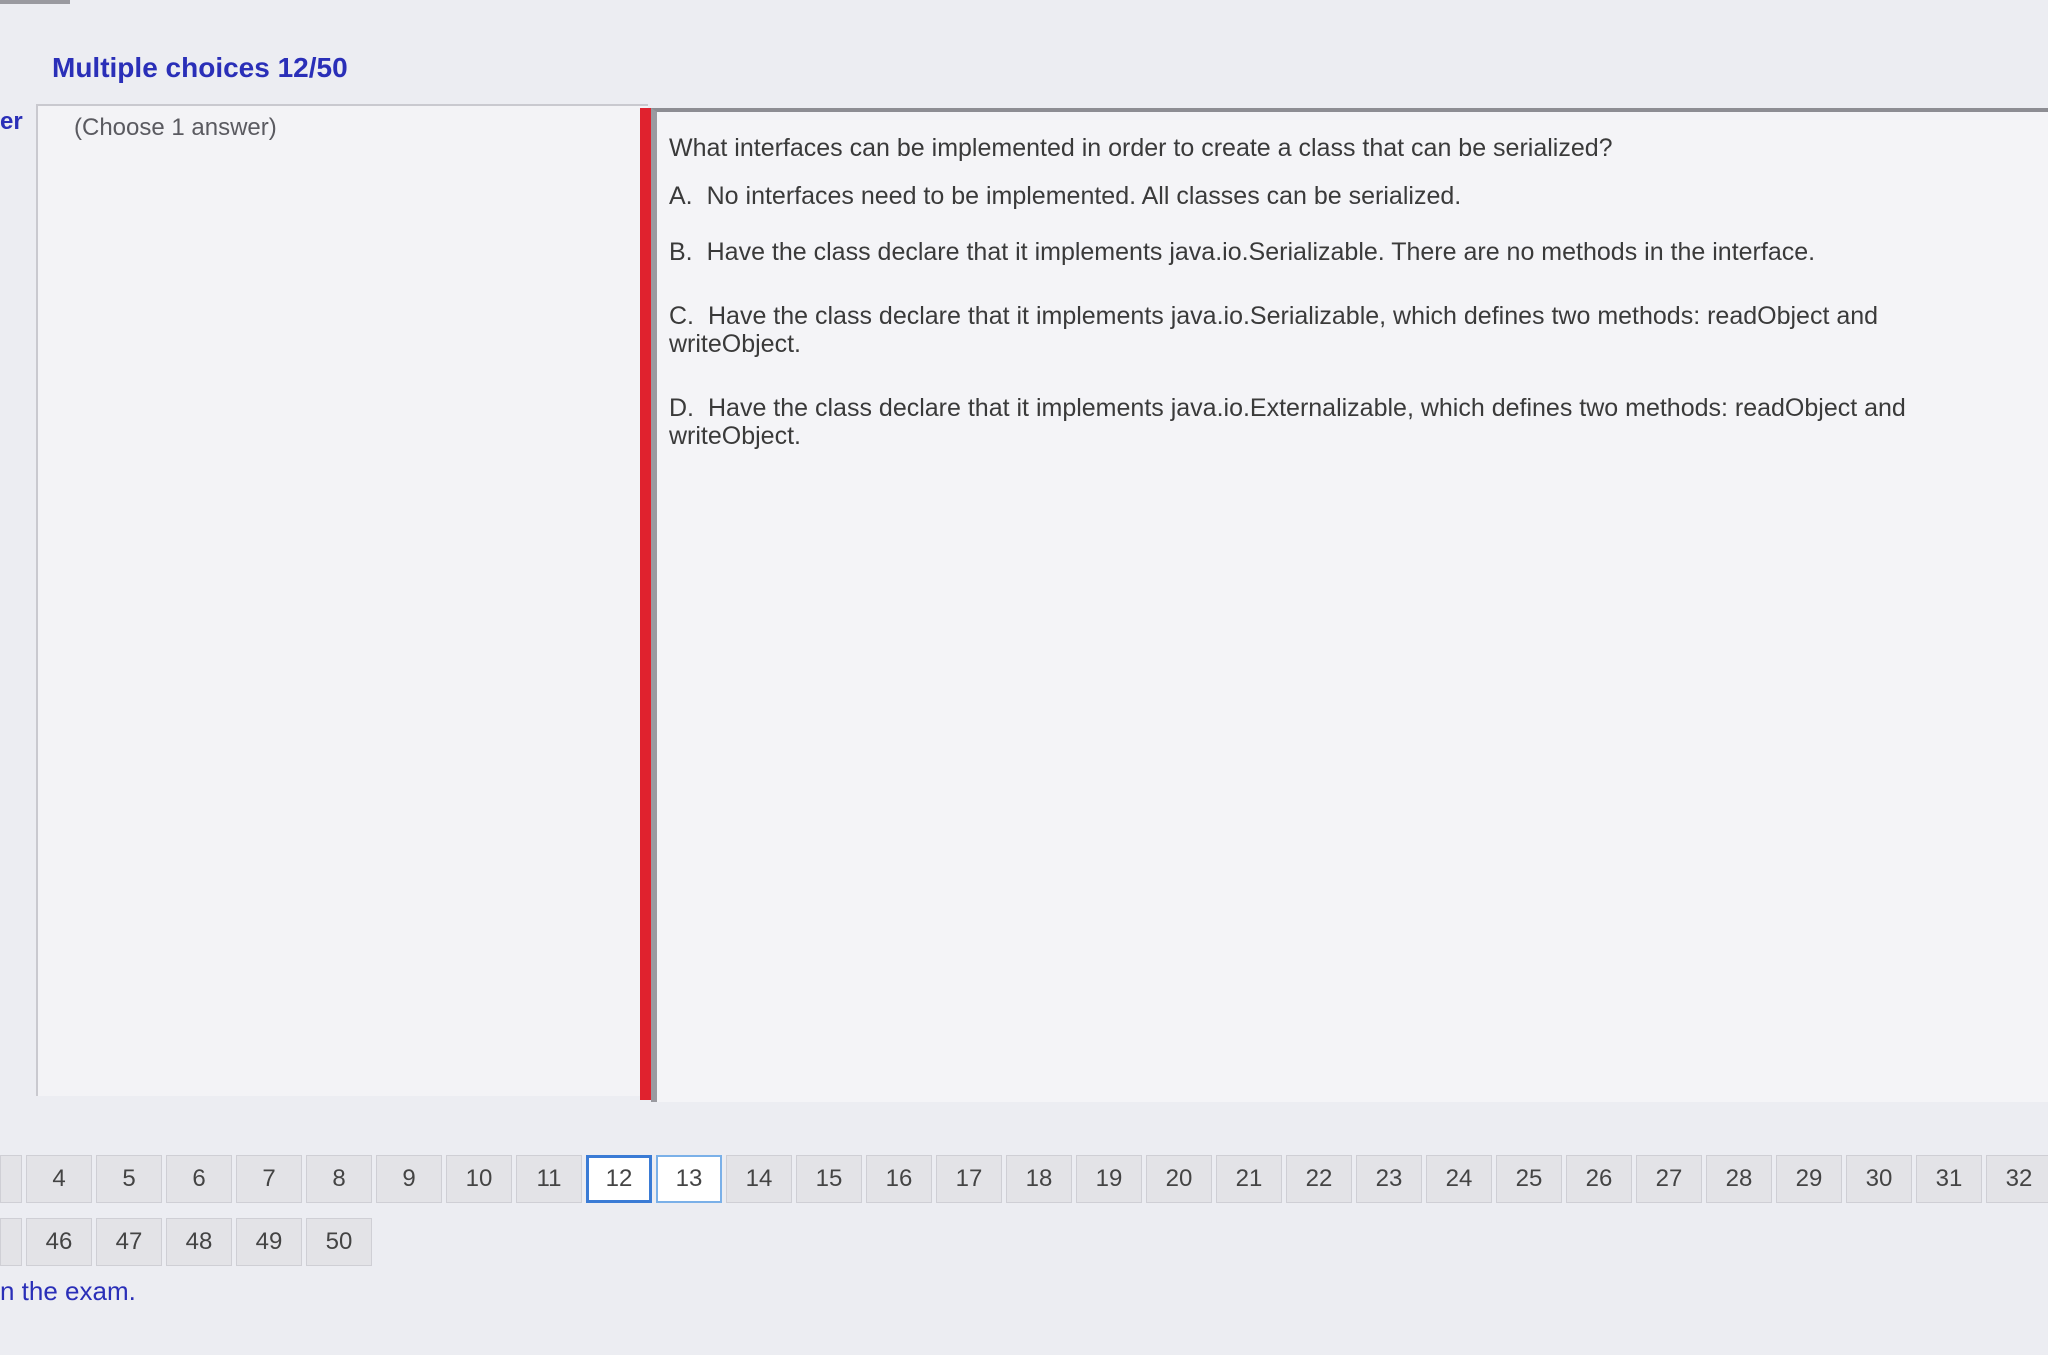  I want to click on question-button-11: 11, so click(549, 1179).